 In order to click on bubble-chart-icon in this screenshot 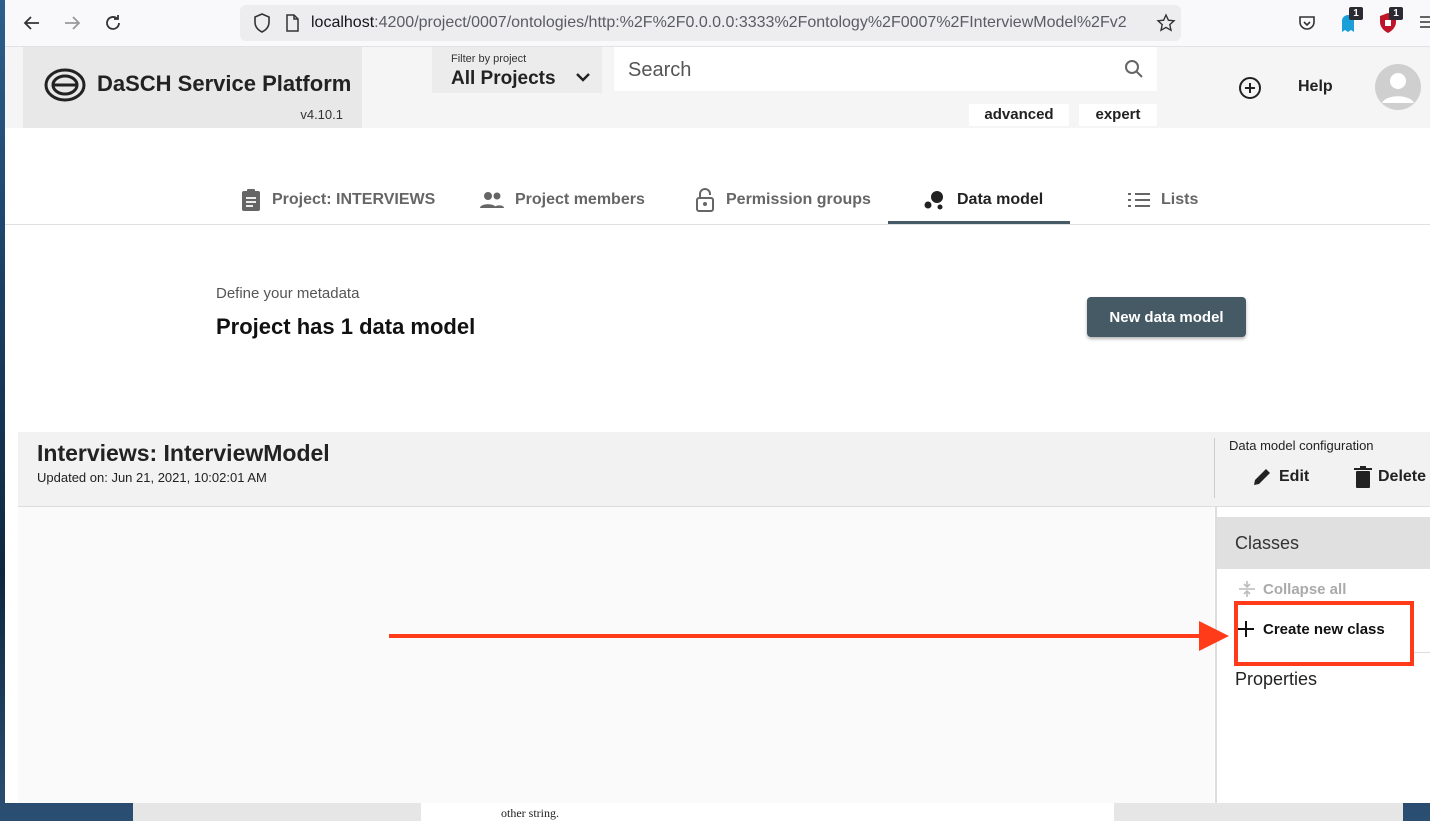, I will do `click(933, 200)`.